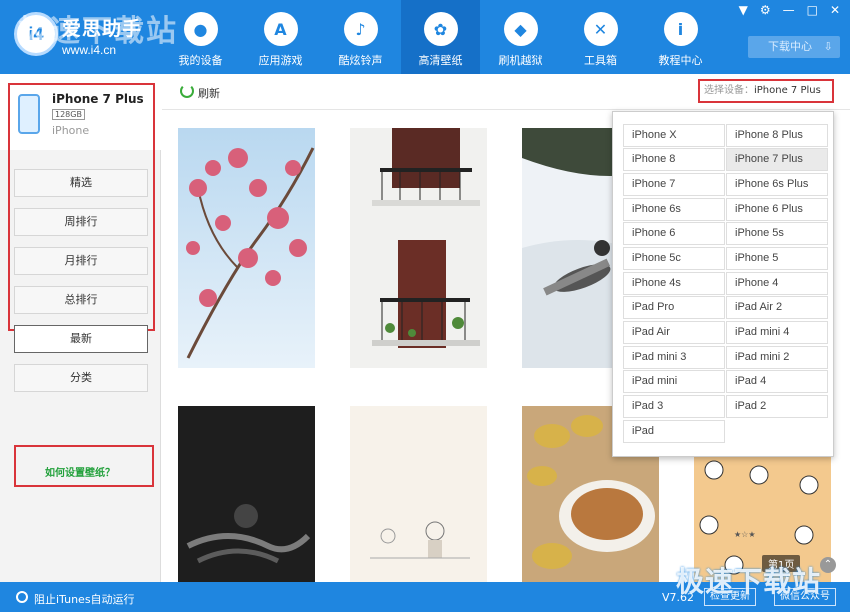 Image resolution: width=850 pixels, height=612 pixels. I want to click on flower-icon: ✿, so click(440, 29).